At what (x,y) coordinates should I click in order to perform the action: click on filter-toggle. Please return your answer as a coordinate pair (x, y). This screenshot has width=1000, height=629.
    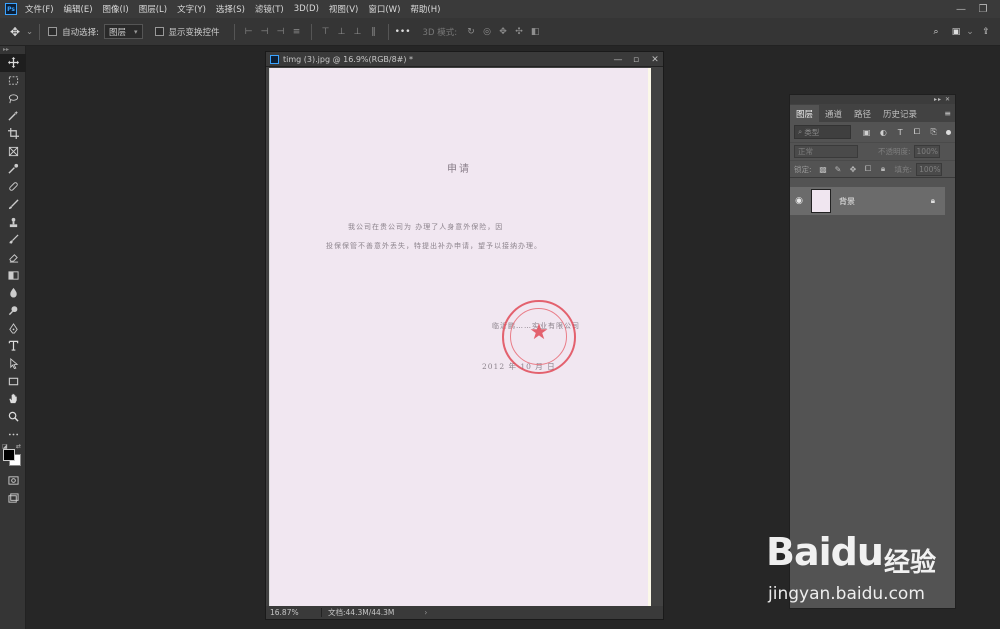
    Looking at the image, I should click on (949, 132).